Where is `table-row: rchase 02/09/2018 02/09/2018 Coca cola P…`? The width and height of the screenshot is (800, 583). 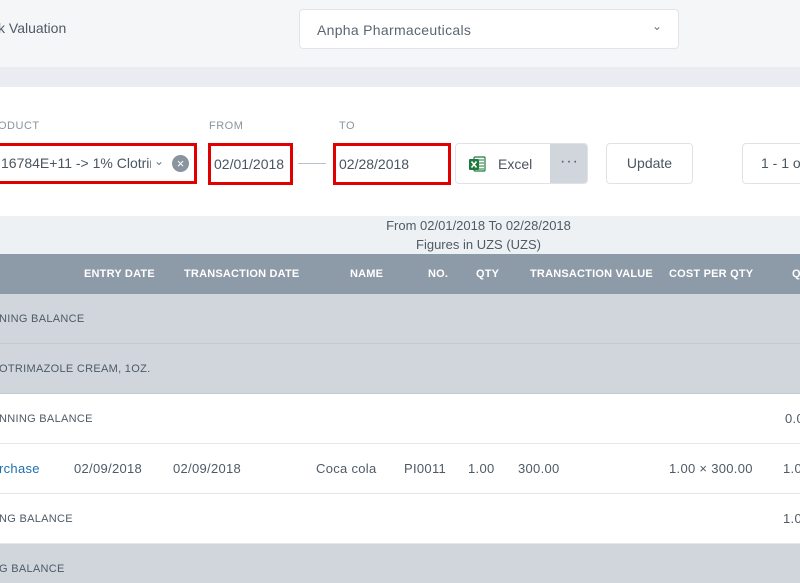
table-row: rchase 02/09/2018 02/09/2018 Coca cola P… is located at coordinates (400, 469).